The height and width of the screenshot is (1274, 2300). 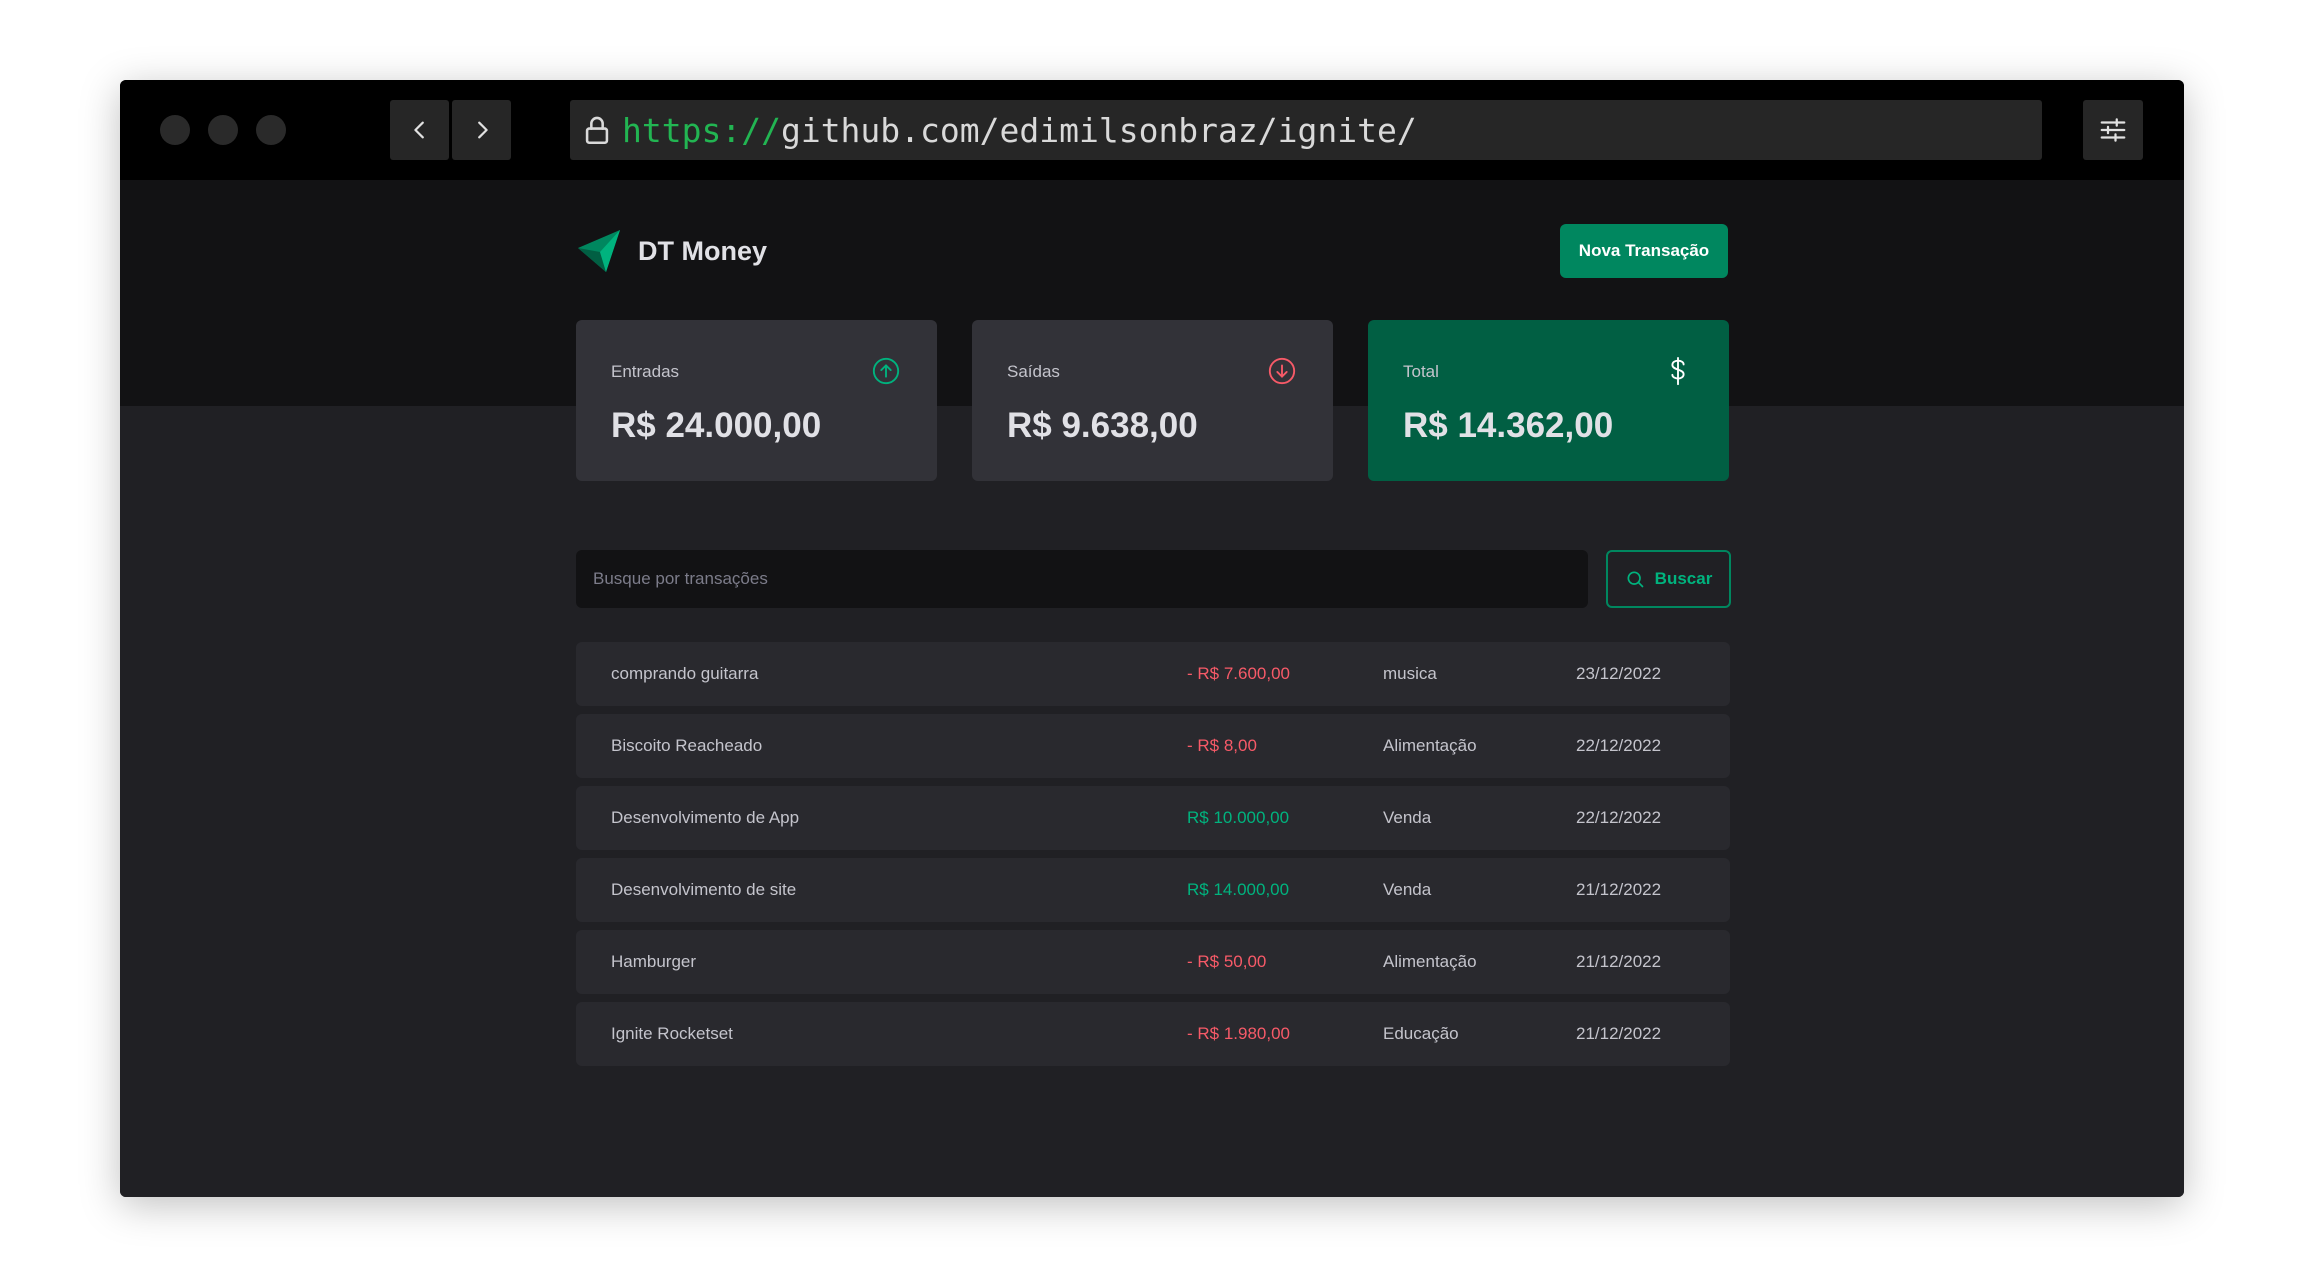 I want to click on chevron-right-icon, so click(x=482, y=130).